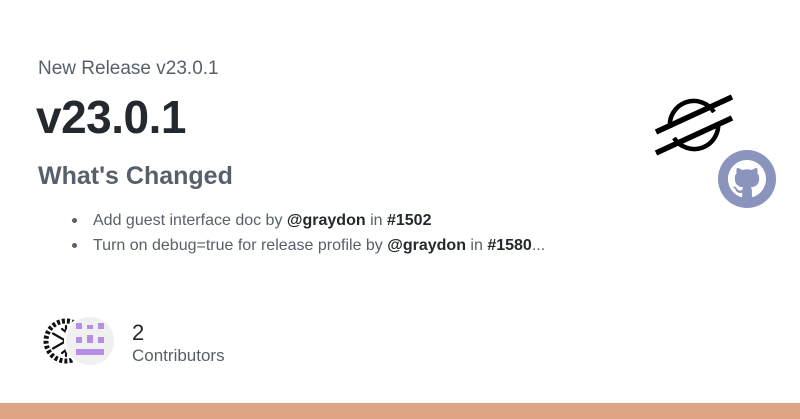  I want to click on identicon-avatar-icon, so click(90, 341).